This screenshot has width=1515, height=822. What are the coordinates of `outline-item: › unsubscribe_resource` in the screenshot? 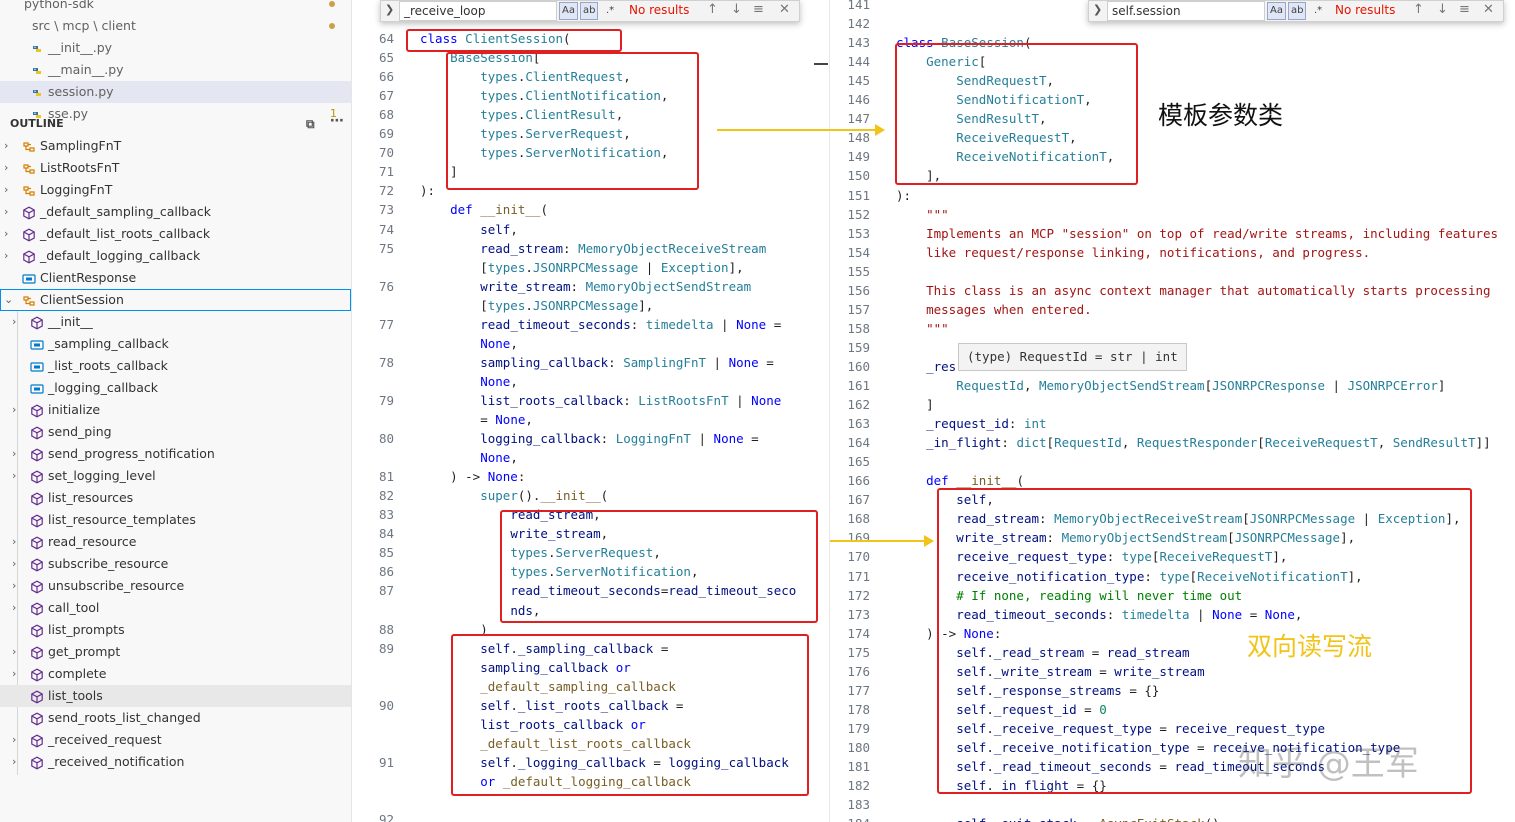 It's located at (175, 586).